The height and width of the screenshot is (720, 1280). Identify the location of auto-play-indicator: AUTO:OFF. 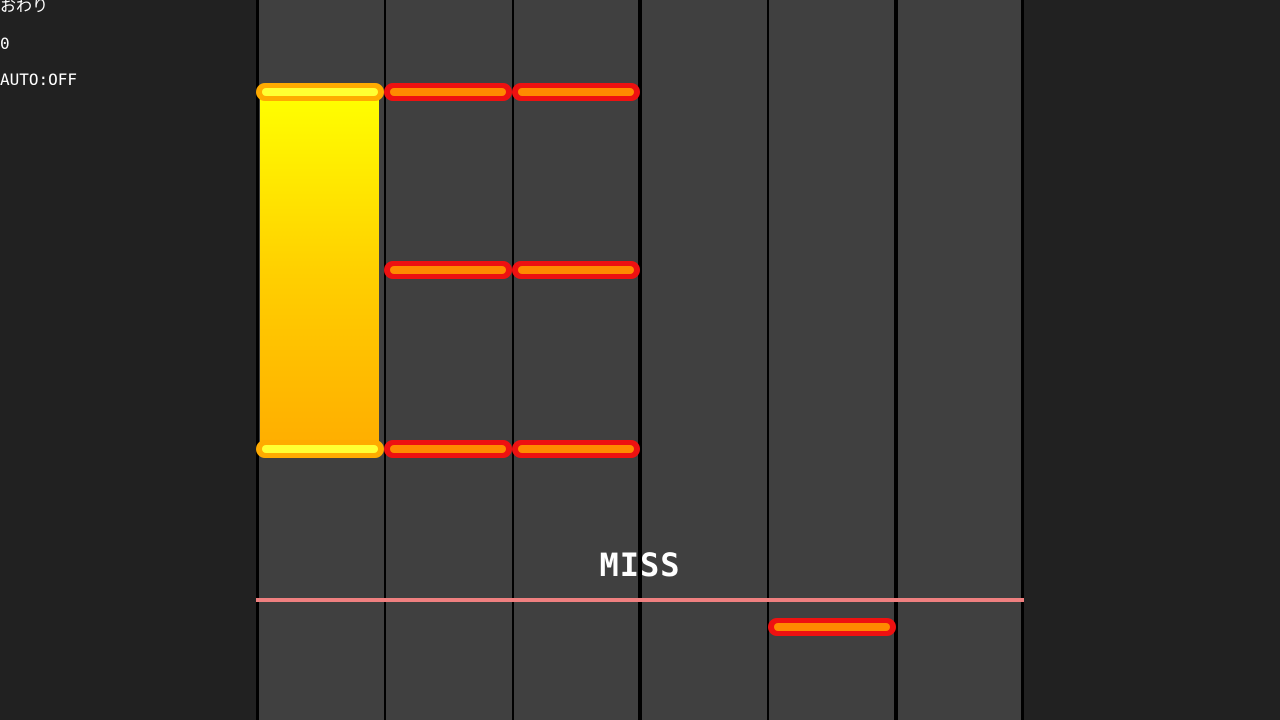
(39, 79).